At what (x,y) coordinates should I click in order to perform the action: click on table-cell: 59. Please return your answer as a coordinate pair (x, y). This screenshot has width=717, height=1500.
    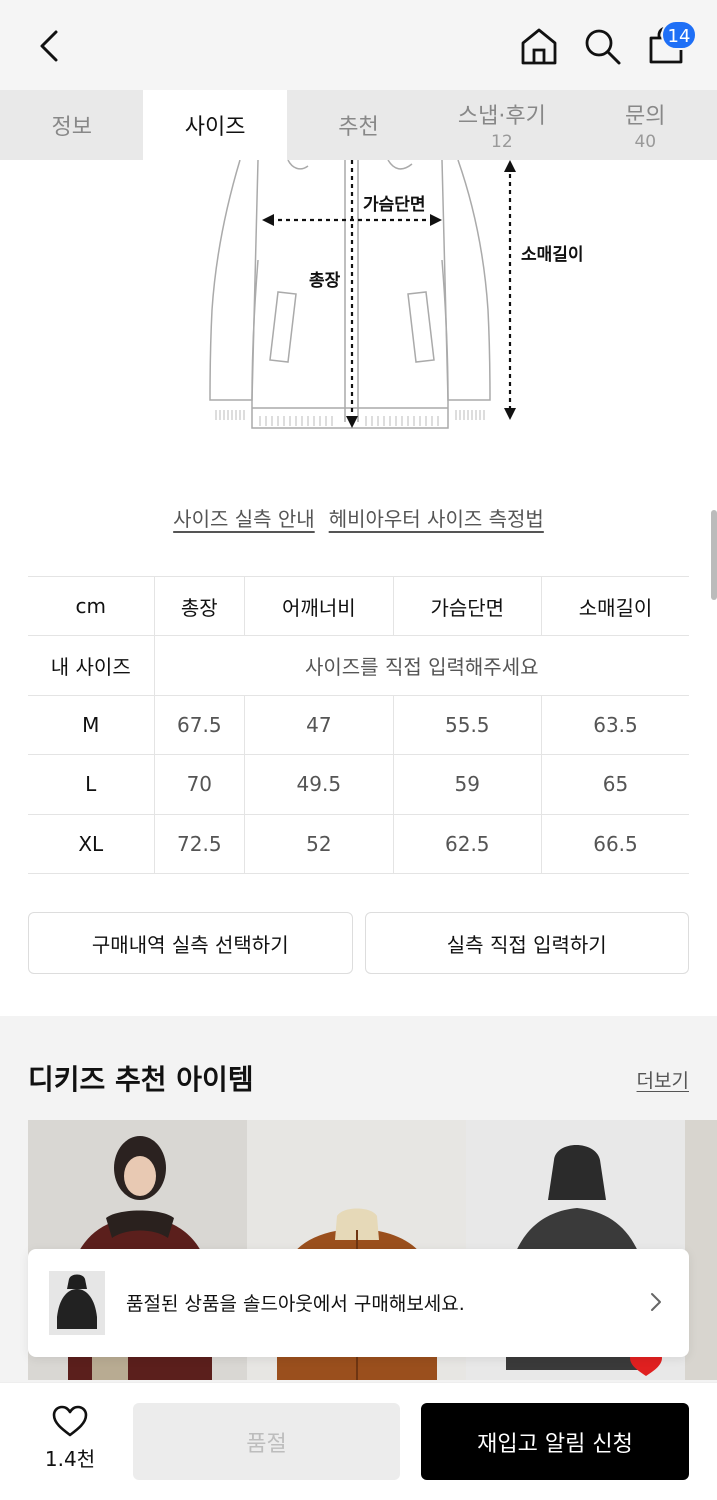
    Looking at the image, I should click on (468, 784).